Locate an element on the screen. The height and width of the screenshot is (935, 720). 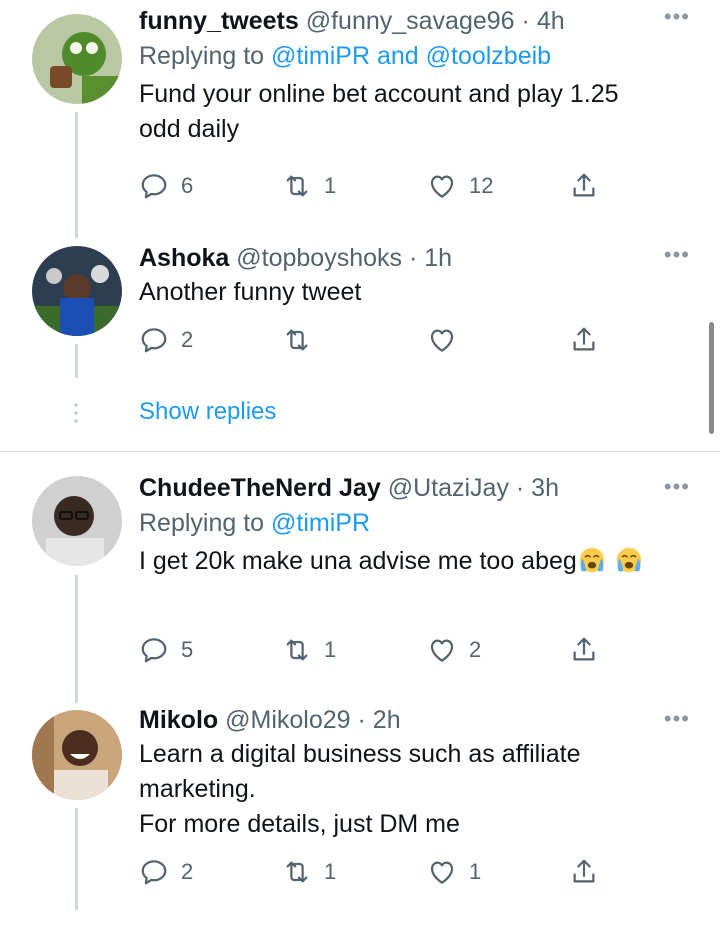
like-count: 12 is located at coordinates (481, 185).